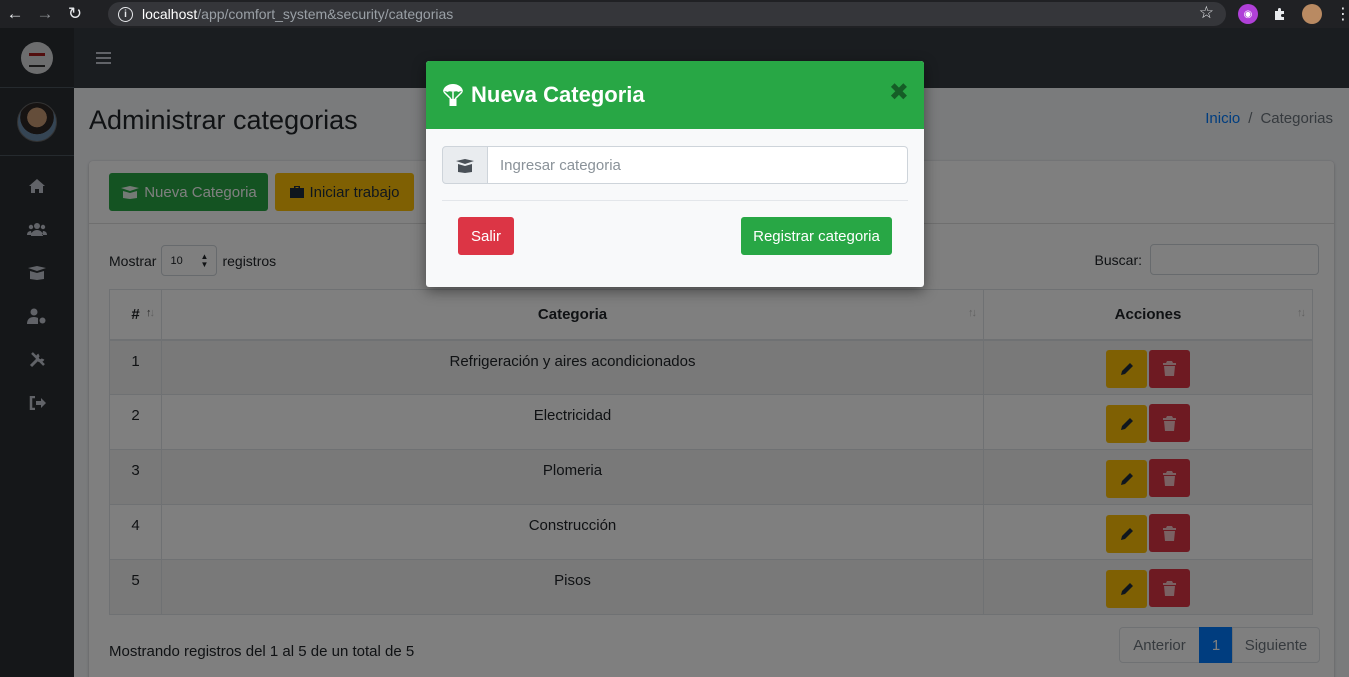 The image size is (1349, 677). I want to click on site-info-icon: i, so click(125, 14).